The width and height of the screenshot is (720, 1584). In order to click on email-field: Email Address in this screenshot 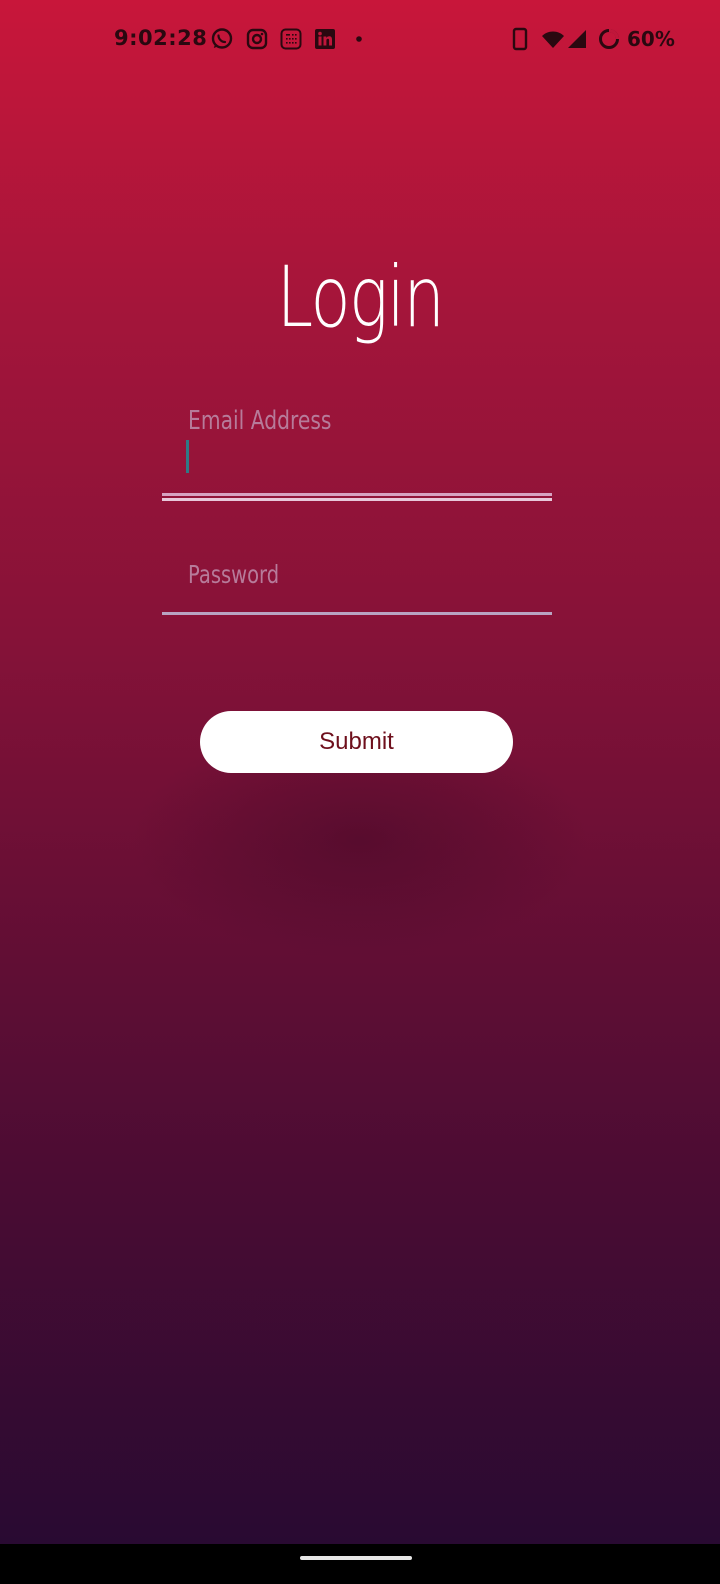, I will do `click(357, 452)`.